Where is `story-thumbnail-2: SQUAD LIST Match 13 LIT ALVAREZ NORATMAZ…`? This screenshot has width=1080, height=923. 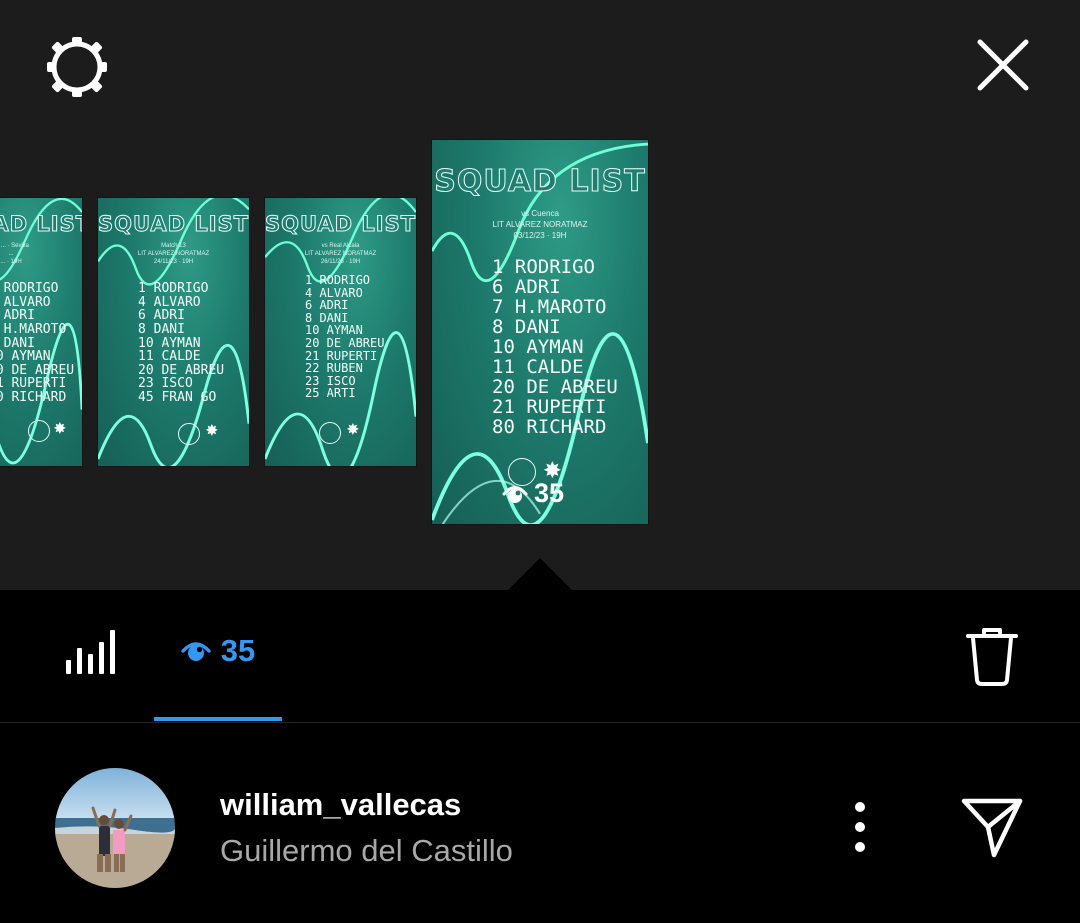 story-thumbnail-2: SQUAD LIST Match 13 LIT ALVAREZ NORATMAZ… is located at coordinates (173, 332).